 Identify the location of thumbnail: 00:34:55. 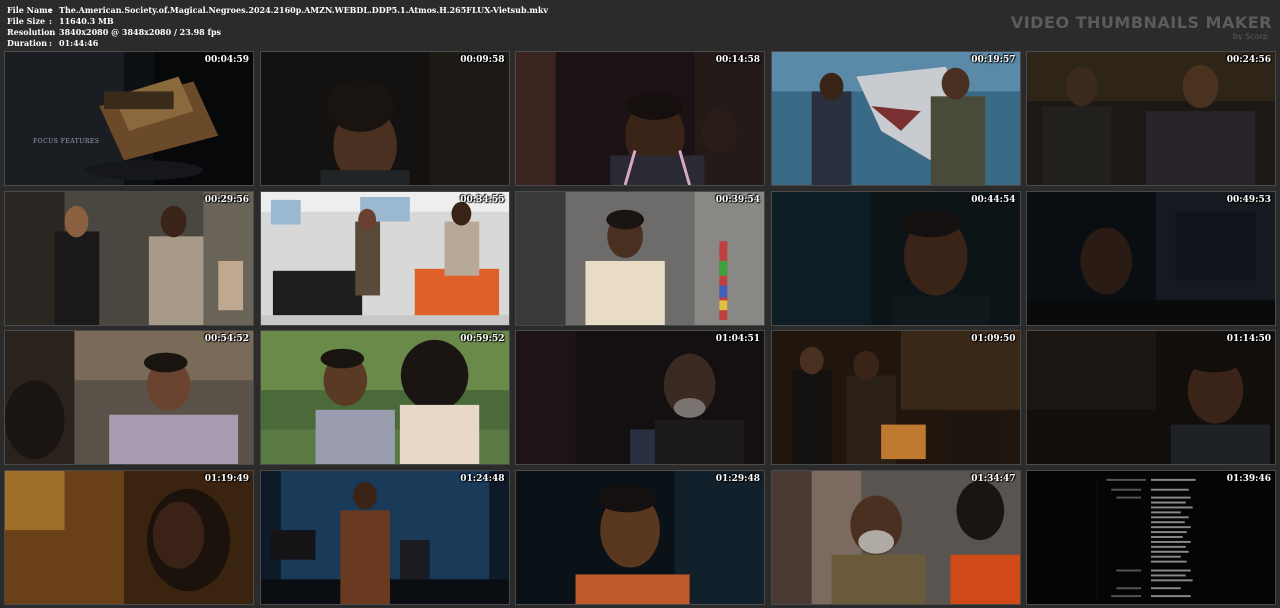
(384, 258).